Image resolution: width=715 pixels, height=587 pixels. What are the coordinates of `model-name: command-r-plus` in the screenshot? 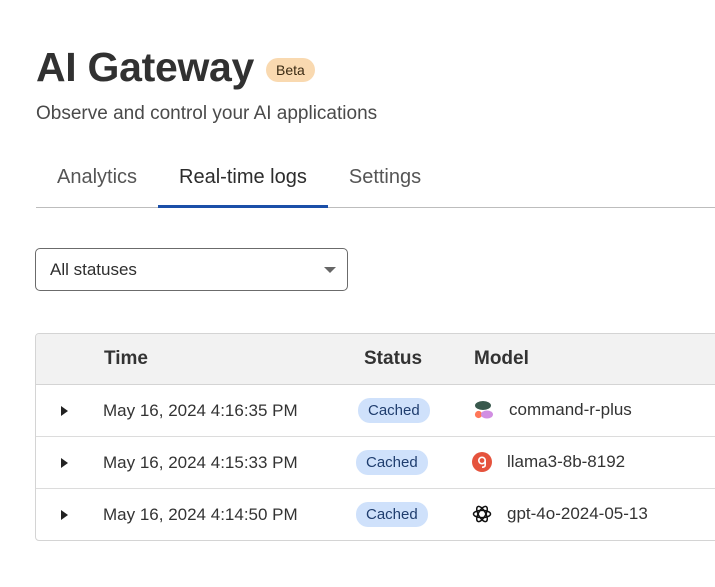 It's located at (570, 409).